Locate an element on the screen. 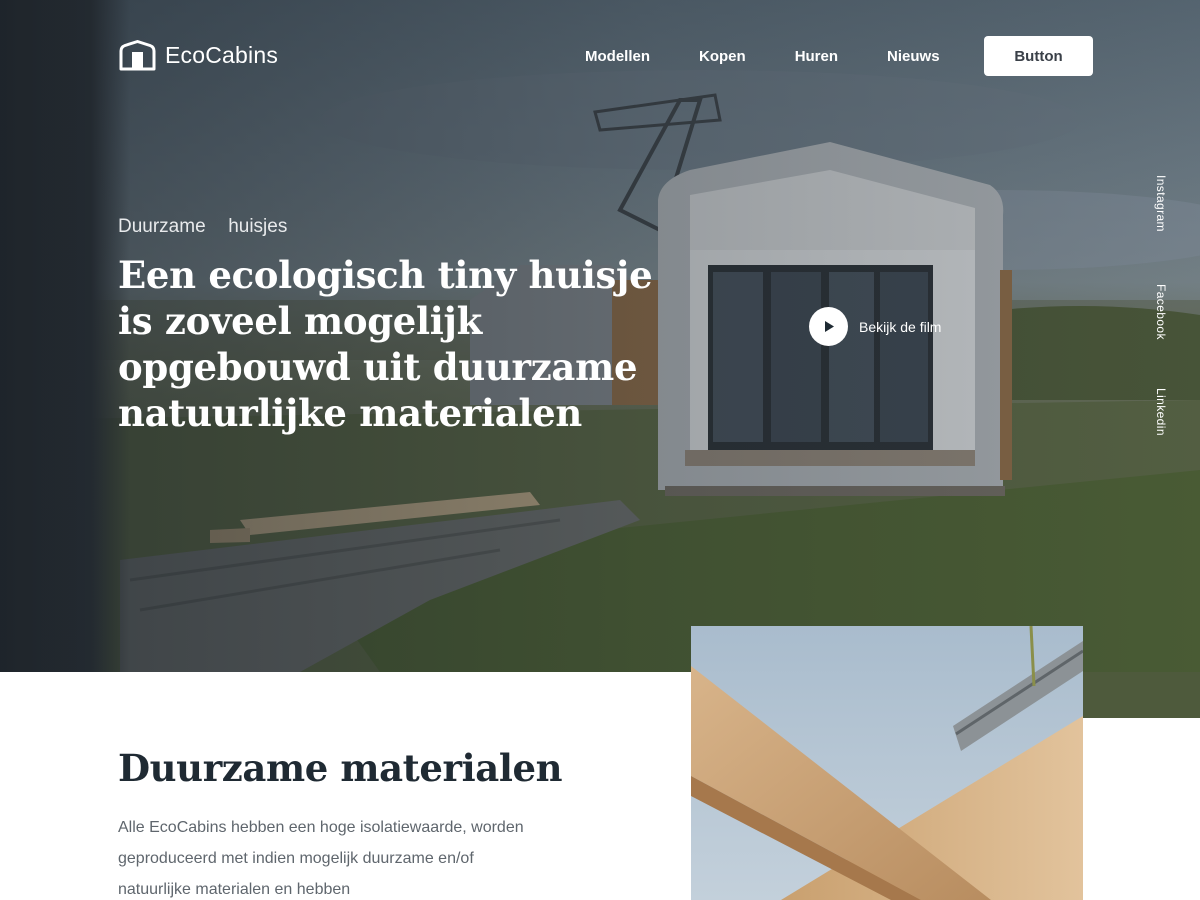  cabin-logo-icon is located at coordinates (137, 55).